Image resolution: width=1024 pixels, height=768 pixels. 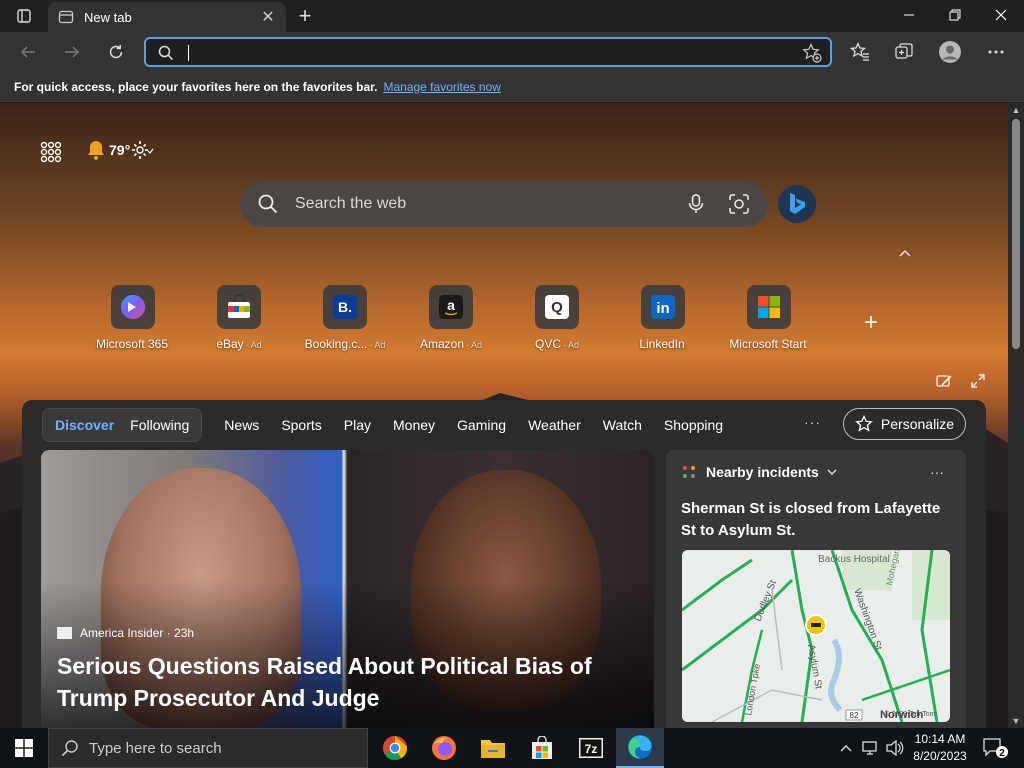 What do you see at coordinates (69, 748) in the screenshot?
I see `search-icon` at bounding box center [69, 748].